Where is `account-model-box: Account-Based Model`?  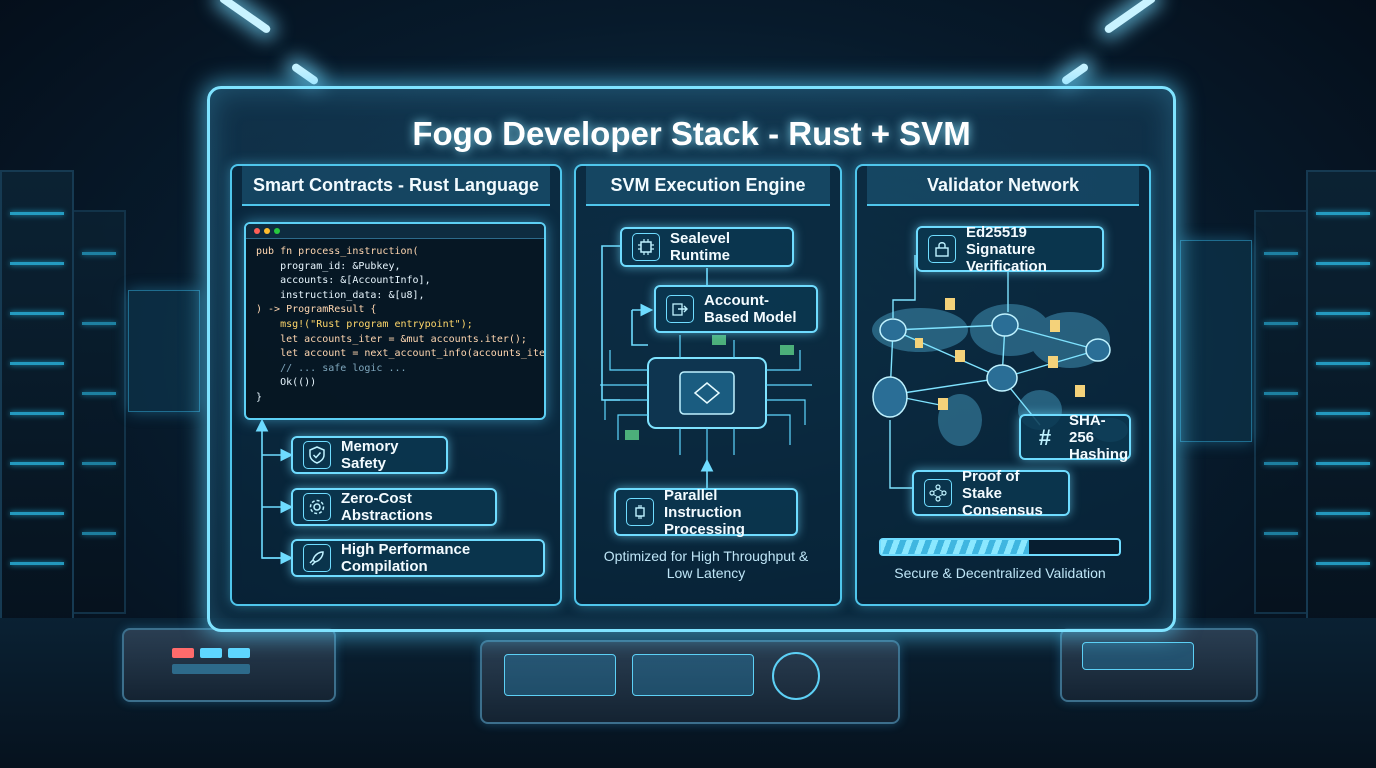 account-model-box: Account-Based Model is located at coordinates (736, 309).